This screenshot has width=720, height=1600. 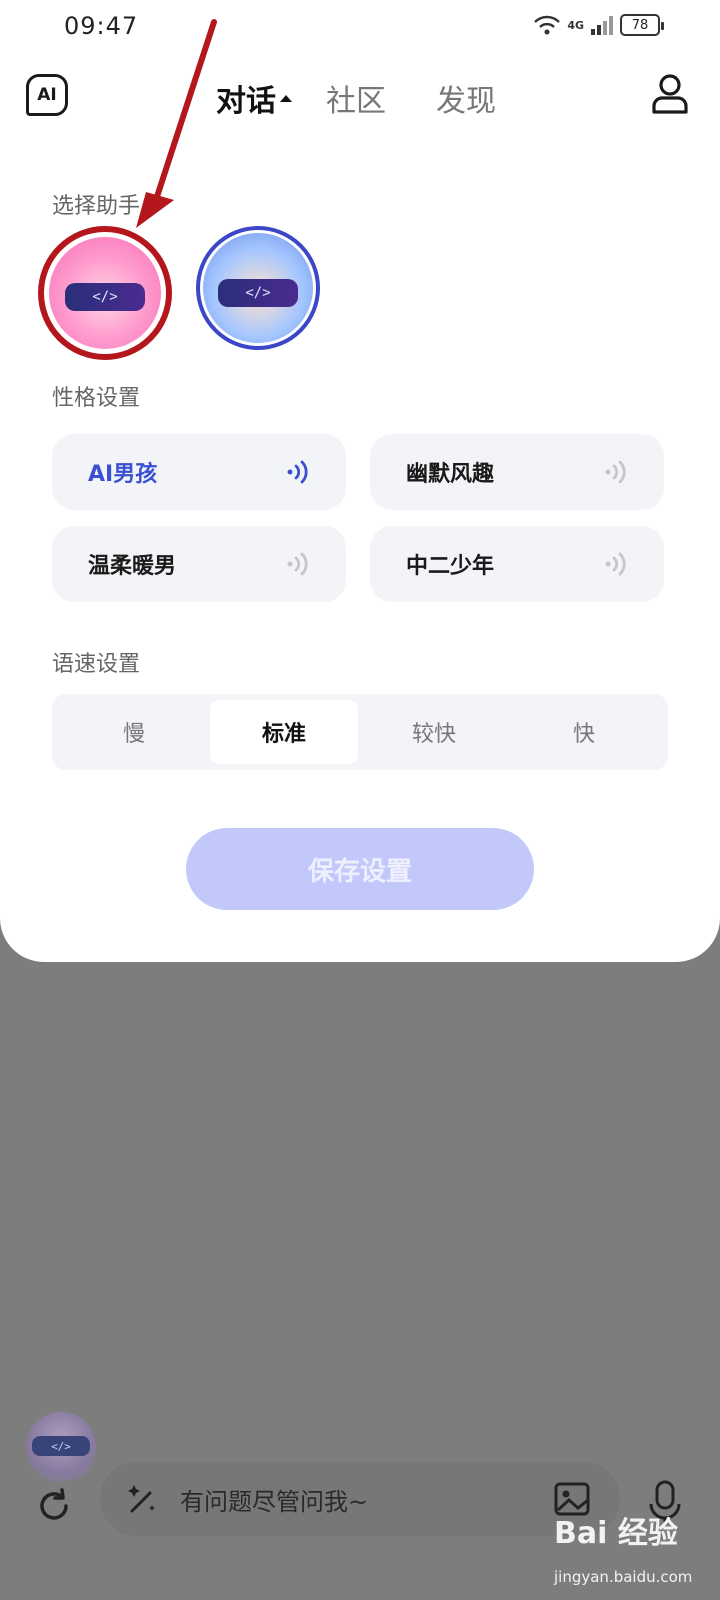 What do you see at coordinates (466, 98) in the screenshot?
I see `tab-discover: 发现` at bounding box center [466, 98].